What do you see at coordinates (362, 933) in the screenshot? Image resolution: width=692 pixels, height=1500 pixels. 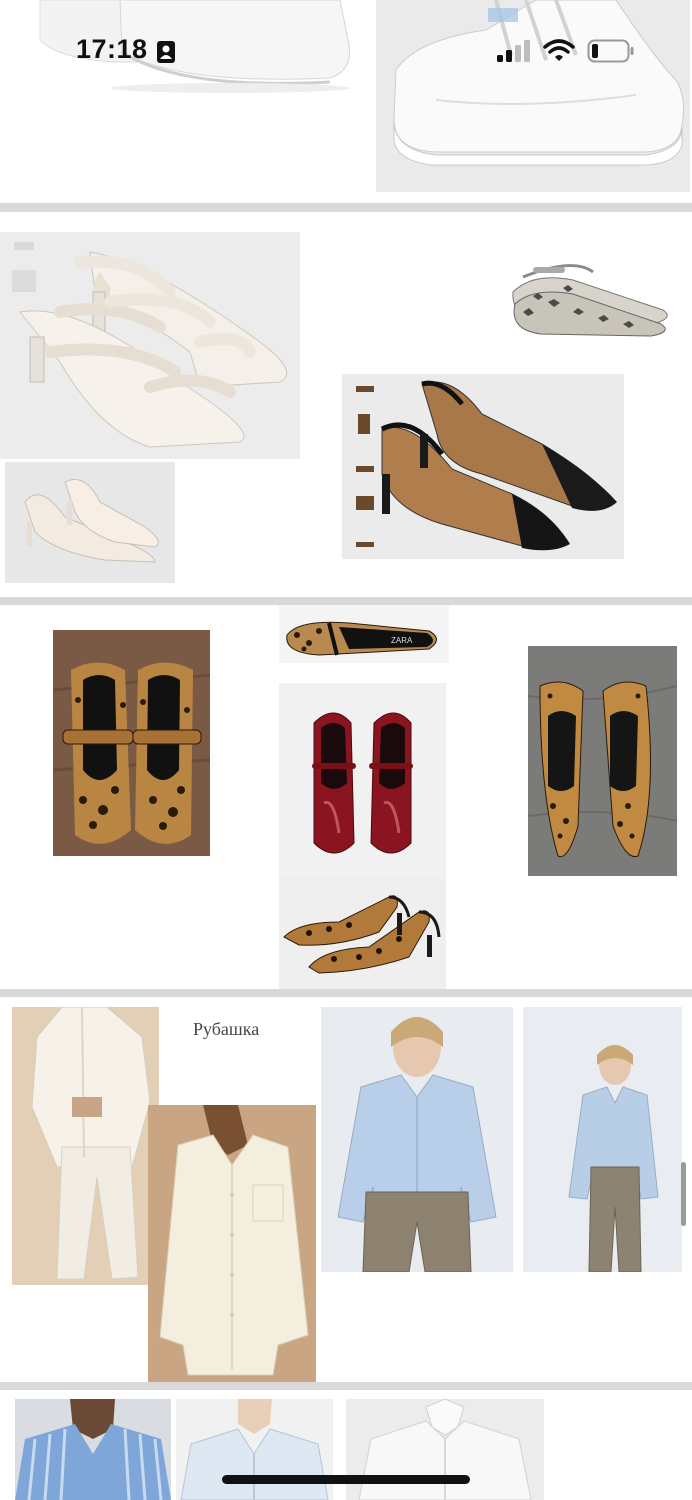 I see `leopard-kitten-heel-slingbacks-image` at bounding box center [362, 933].